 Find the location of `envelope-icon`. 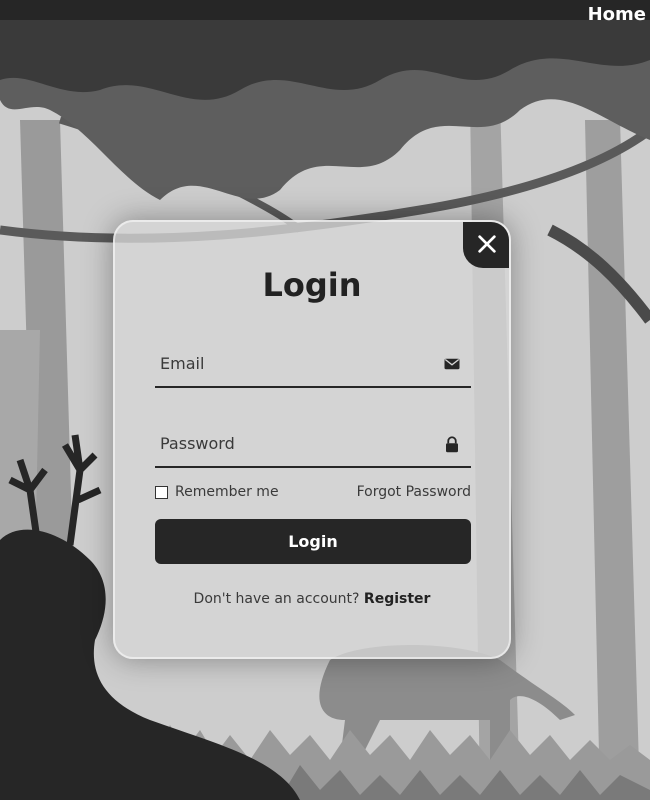

envelope-icon is located at coordinates (452, 364).